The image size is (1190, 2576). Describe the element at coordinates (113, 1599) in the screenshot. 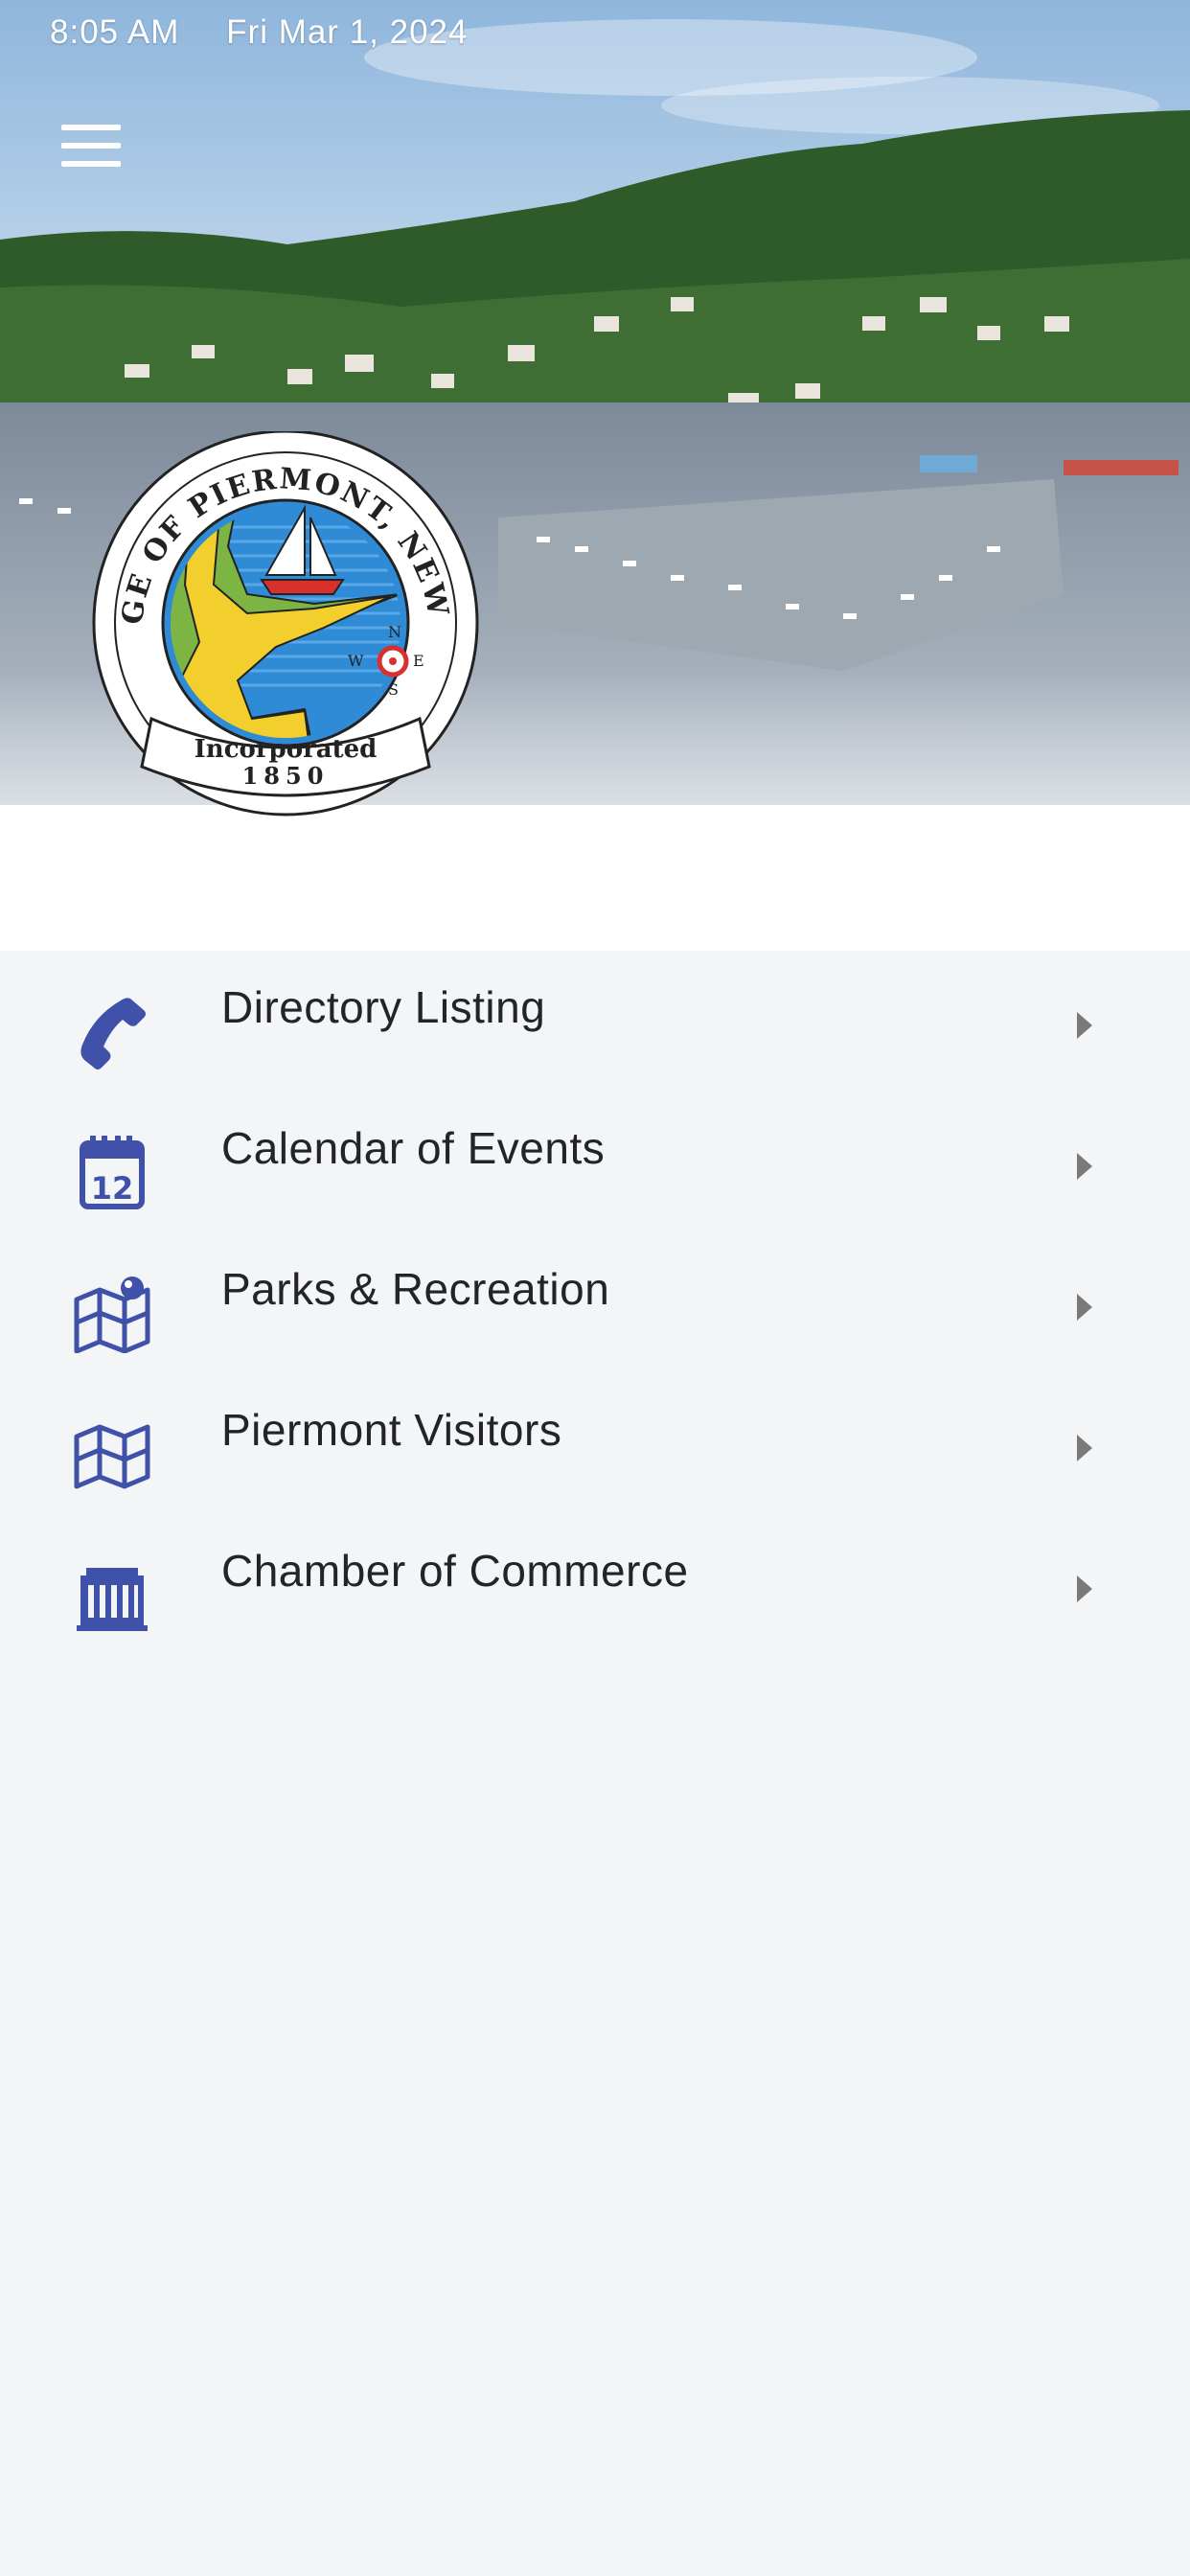

I see `building-icon` at that location.